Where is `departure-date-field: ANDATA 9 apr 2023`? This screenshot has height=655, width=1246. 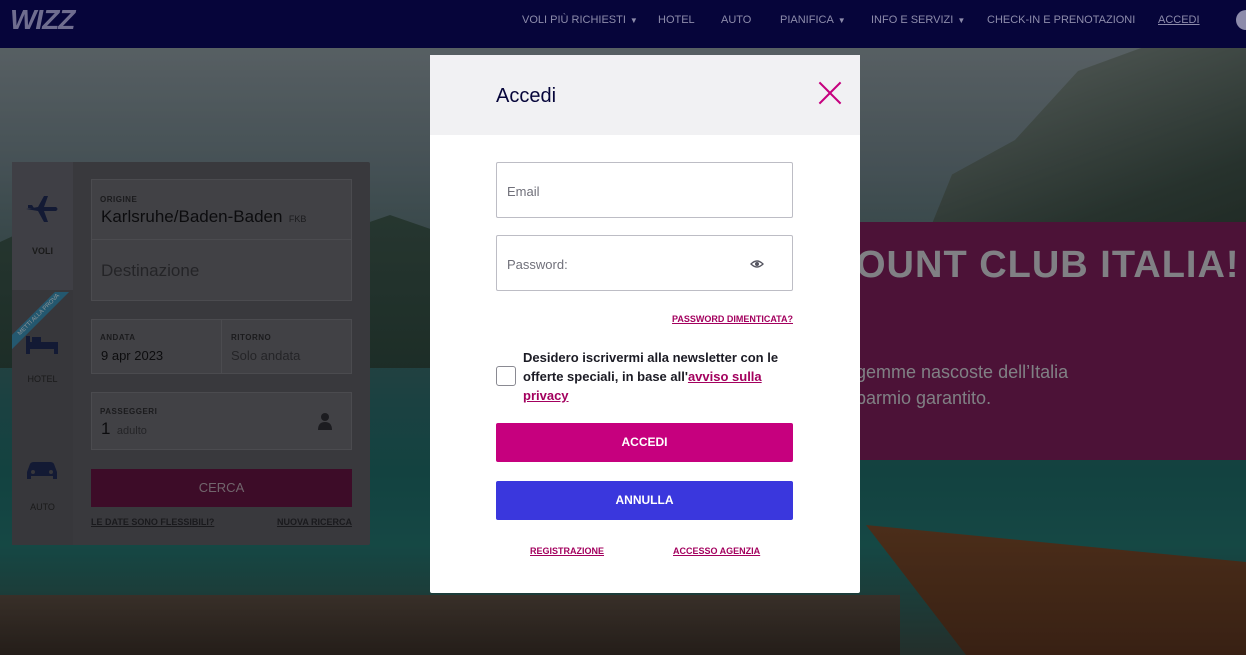
departure-date-field: ANDATA 9 apr 2023 is located at coordinates (157, 346).